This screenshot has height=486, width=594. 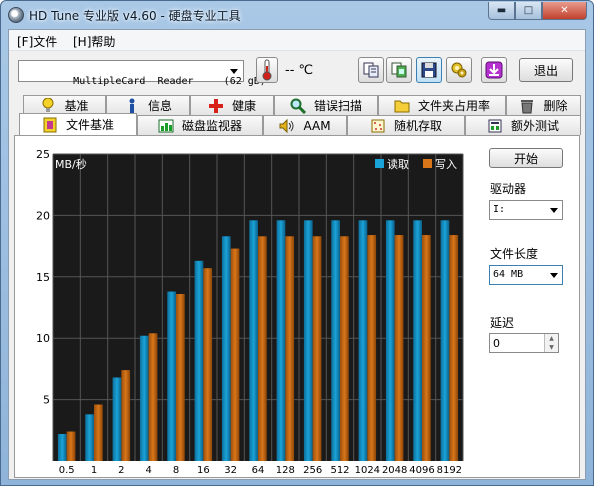 What do you see at coordinates (526, 210) in the screenshot?
I see `drive-letter-dropdown: I:` at bounding box center [526, 210].